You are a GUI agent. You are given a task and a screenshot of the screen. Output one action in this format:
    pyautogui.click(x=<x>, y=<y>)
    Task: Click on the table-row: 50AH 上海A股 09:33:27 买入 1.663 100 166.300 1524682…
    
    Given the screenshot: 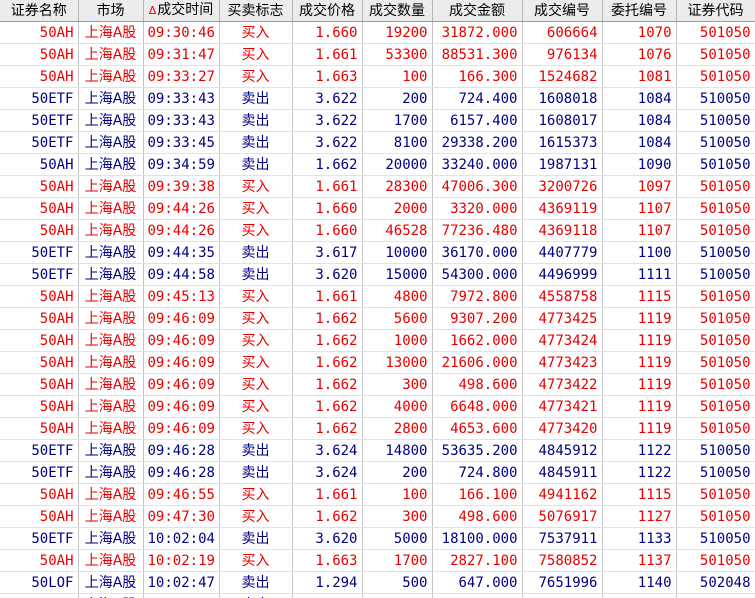 What is the action you would take?
    pyautogui.click(x=377, y=76)
    